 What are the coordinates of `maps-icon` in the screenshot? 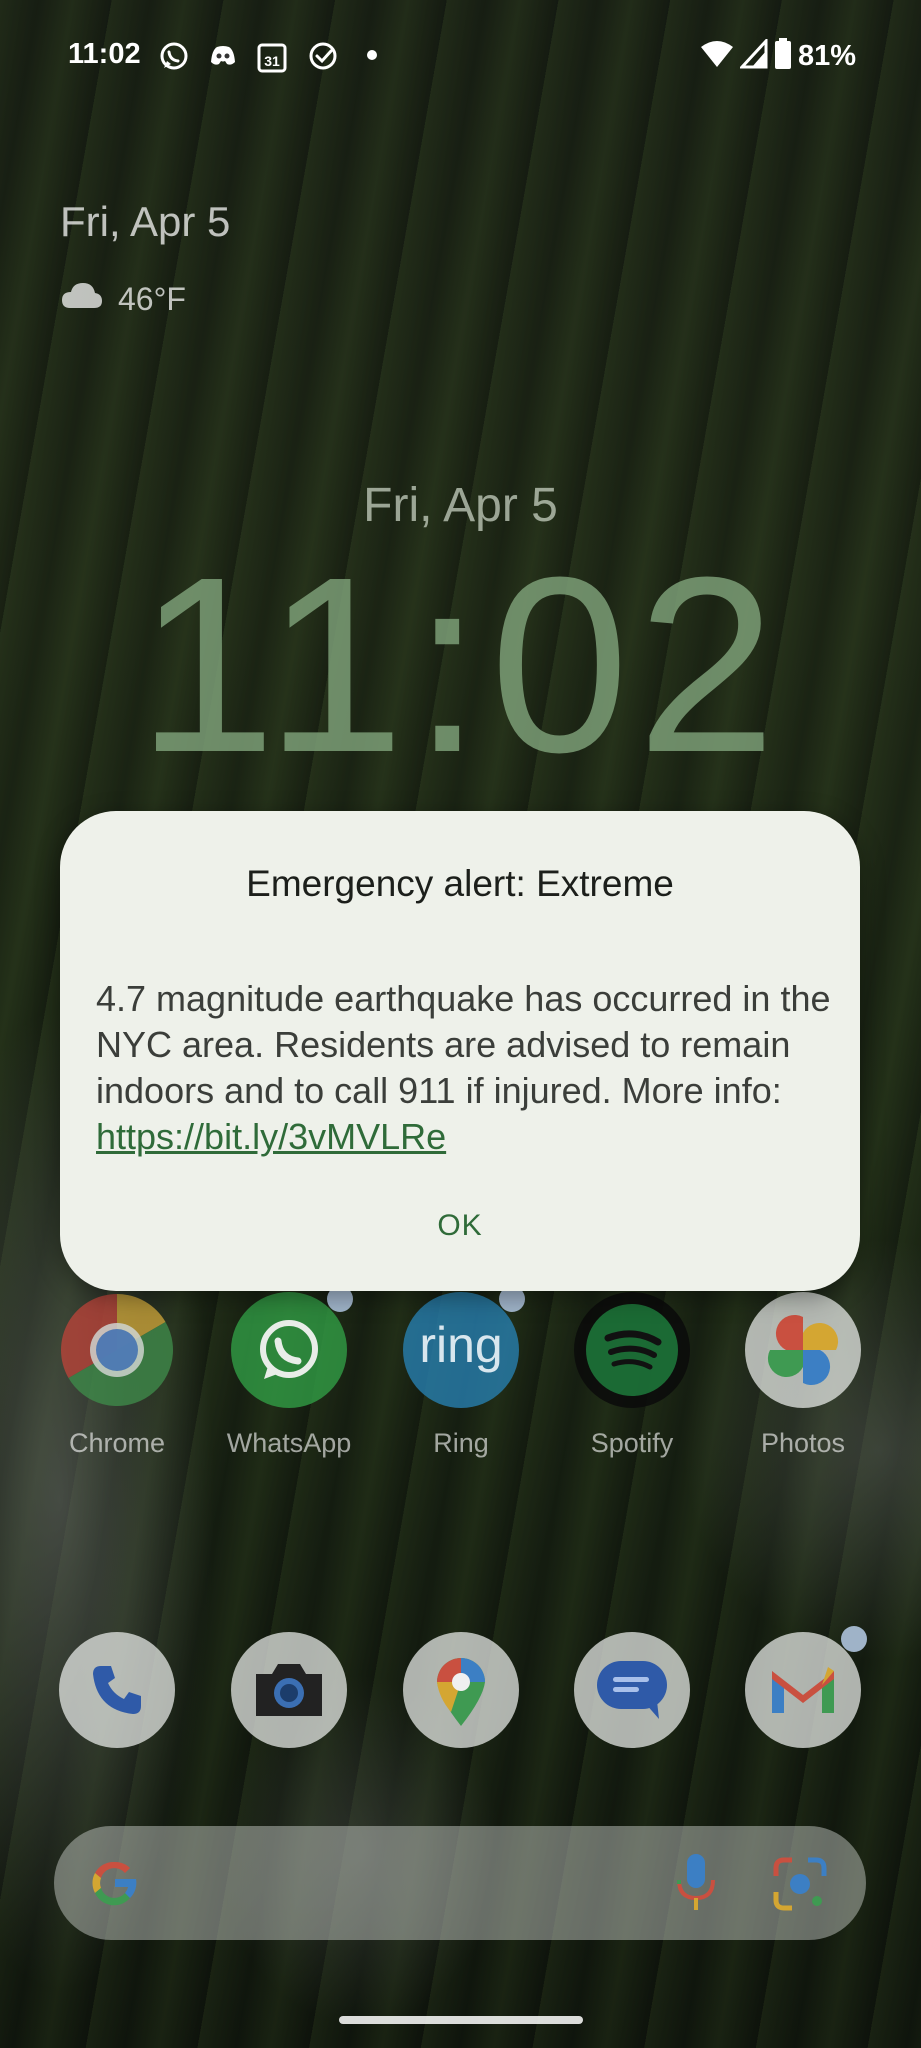 It's located at (461, 1690).